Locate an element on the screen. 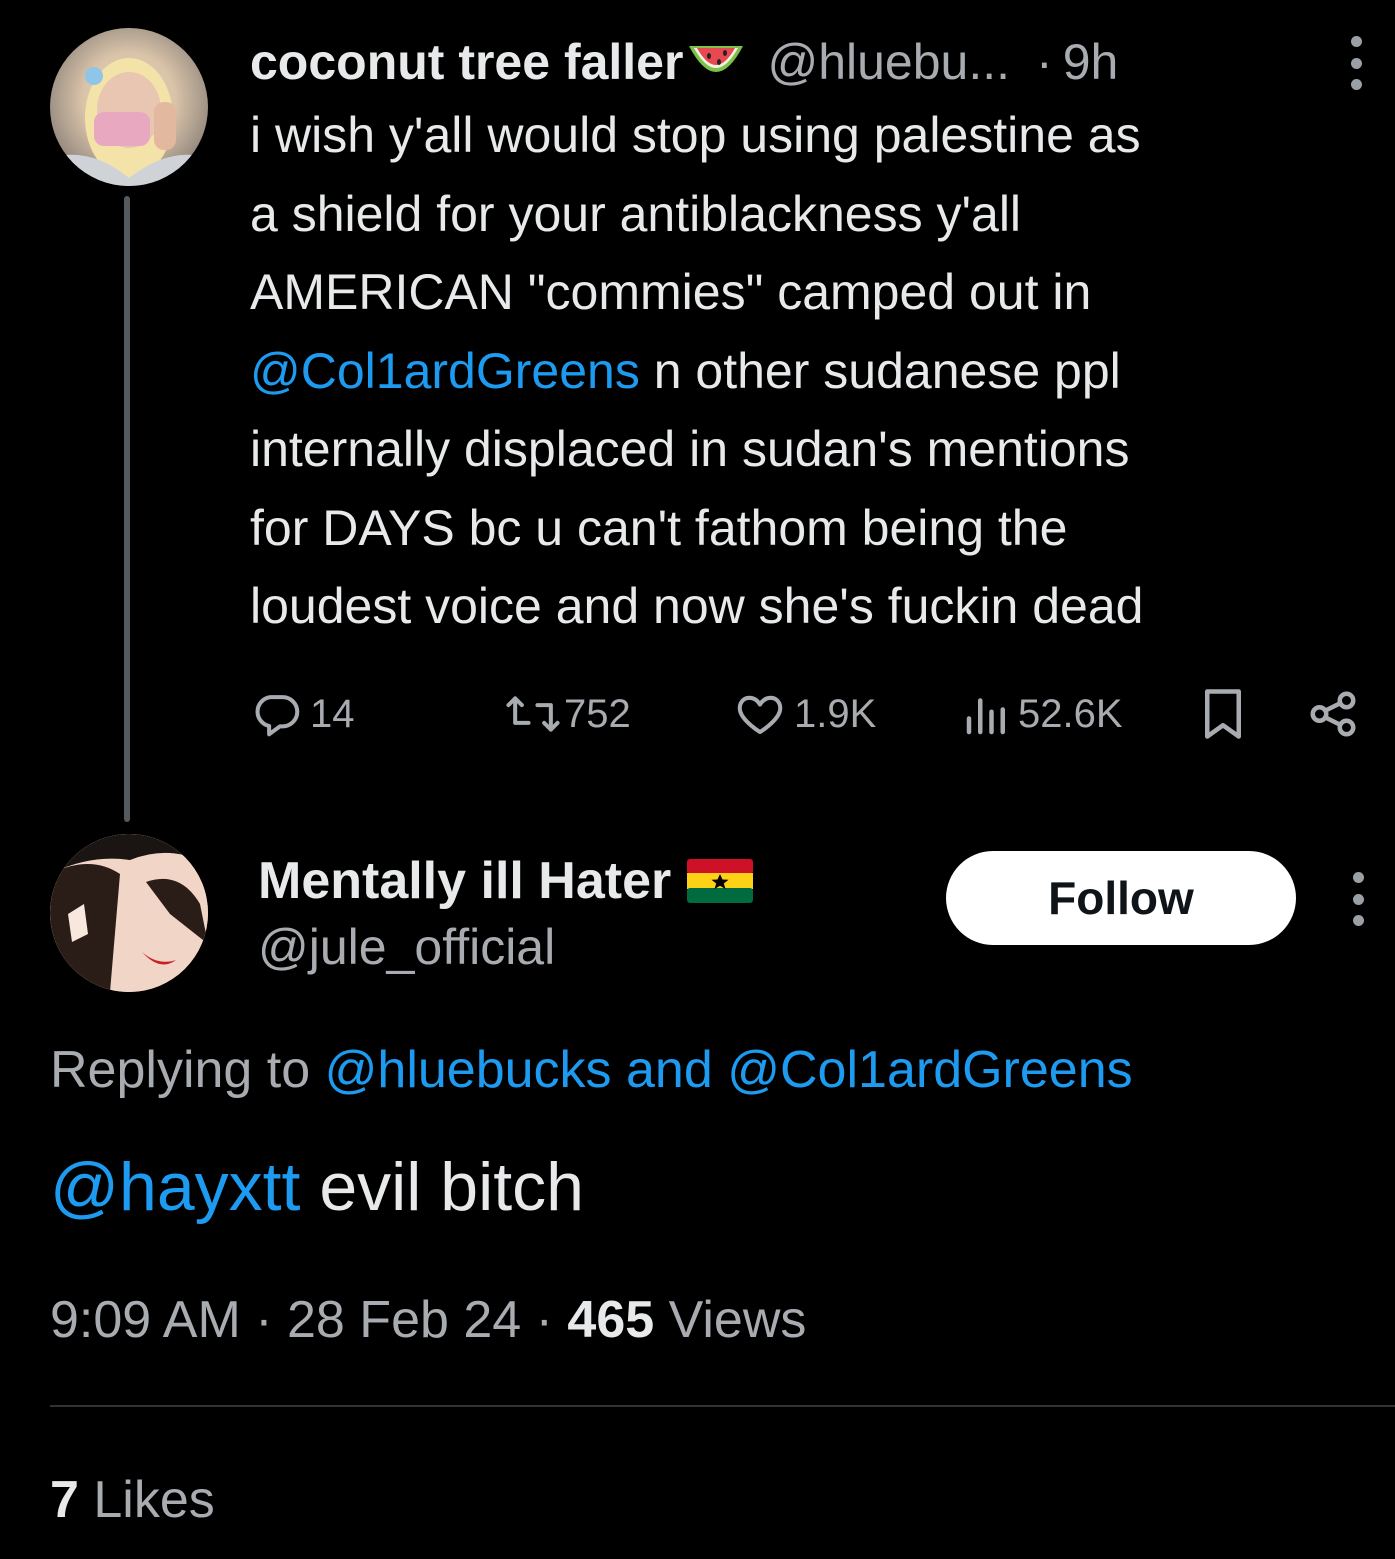 The height and width of the screenshot is (1559, 1395). mention-link: @hayxtt is located at coordinates (175, 1187).